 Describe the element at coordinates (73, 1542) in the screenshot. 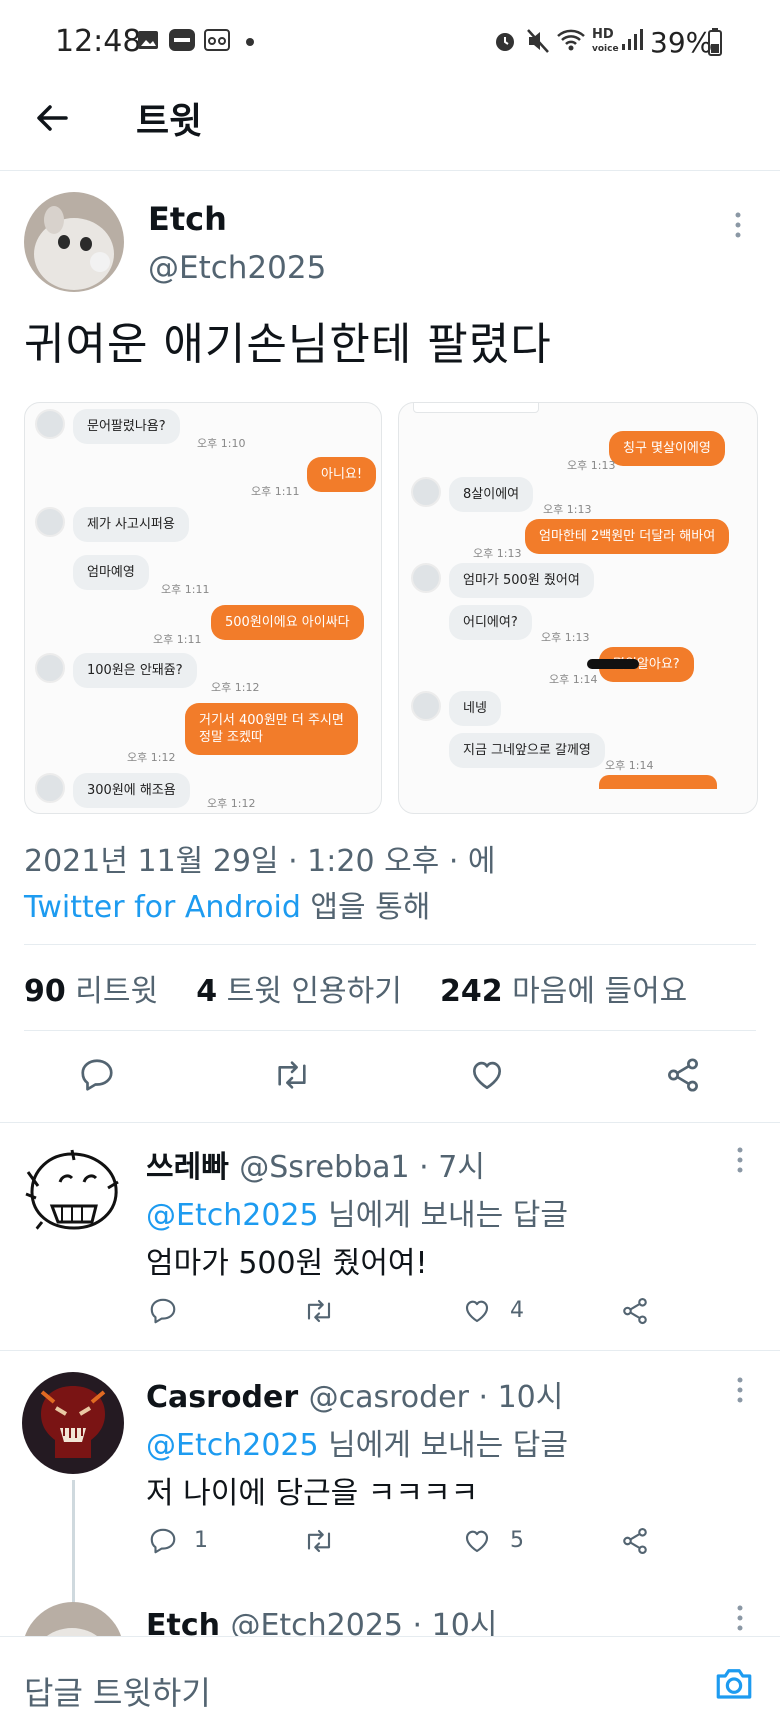

I see `thread-line` at that location.